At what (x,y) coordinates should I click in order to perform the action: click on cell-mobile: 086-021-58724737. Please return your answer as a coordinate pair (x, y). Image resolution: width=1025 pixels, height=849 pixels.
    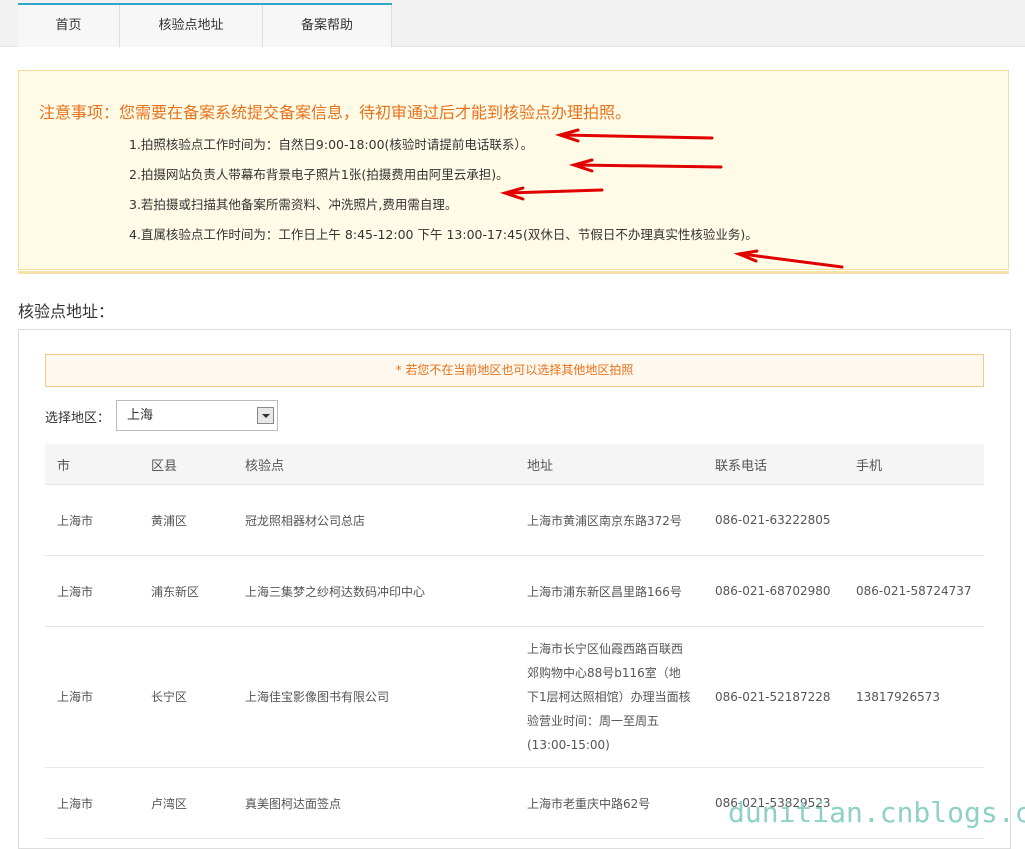
    Looking at the image, I should click on (914, 591).